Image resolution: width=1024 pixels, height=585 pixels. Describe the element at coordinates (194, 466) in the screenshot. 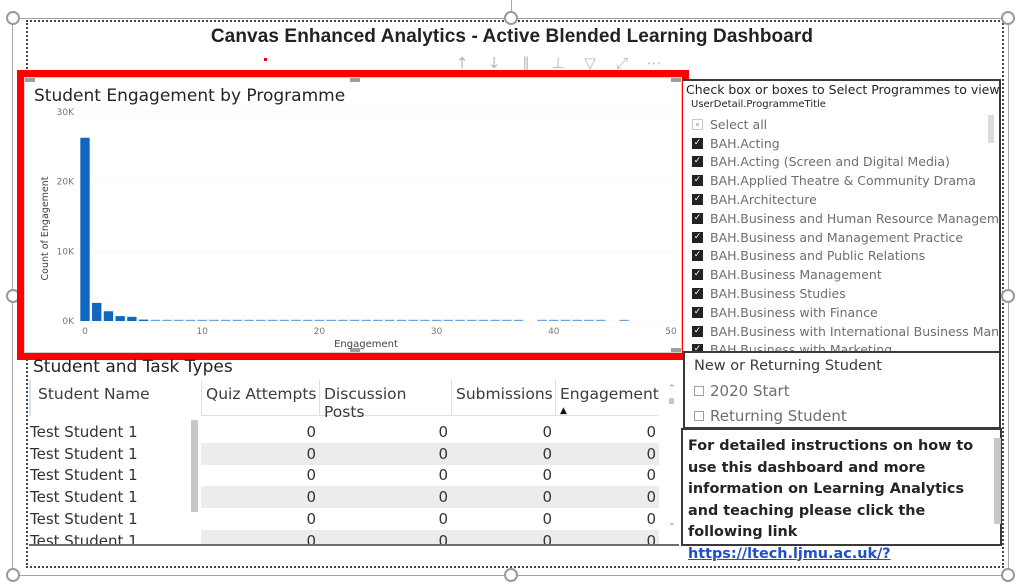

I see `table-vertical-scrollbar-thumb` at that location.